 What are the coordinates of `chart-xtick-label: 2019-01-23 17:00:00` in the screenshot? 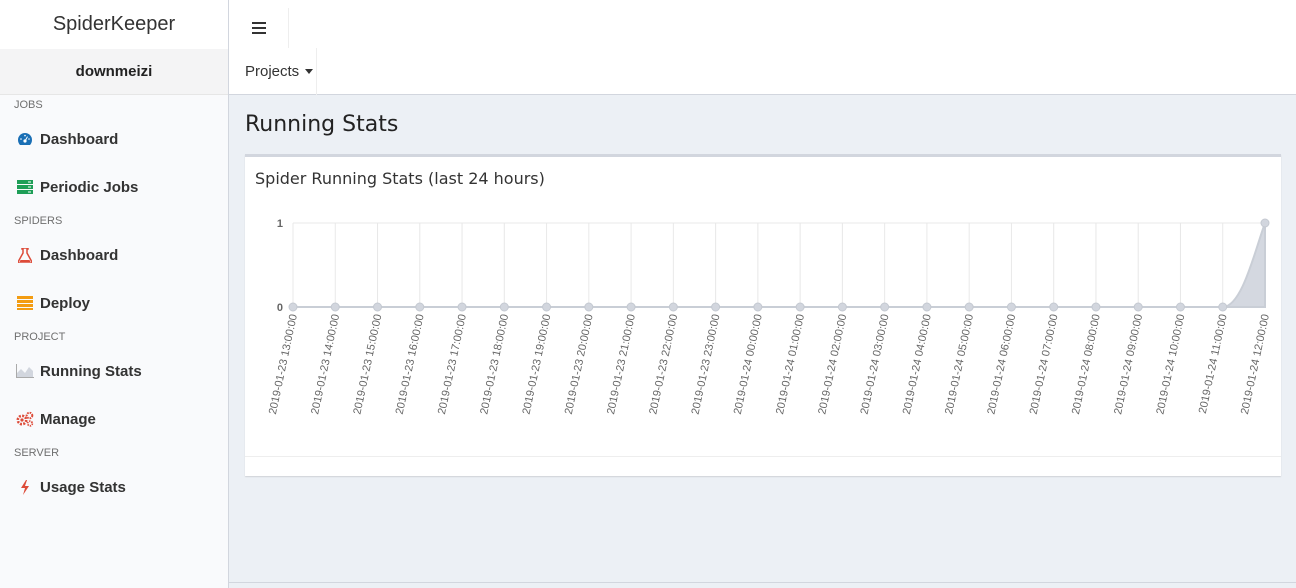 It's located at (452, 364).